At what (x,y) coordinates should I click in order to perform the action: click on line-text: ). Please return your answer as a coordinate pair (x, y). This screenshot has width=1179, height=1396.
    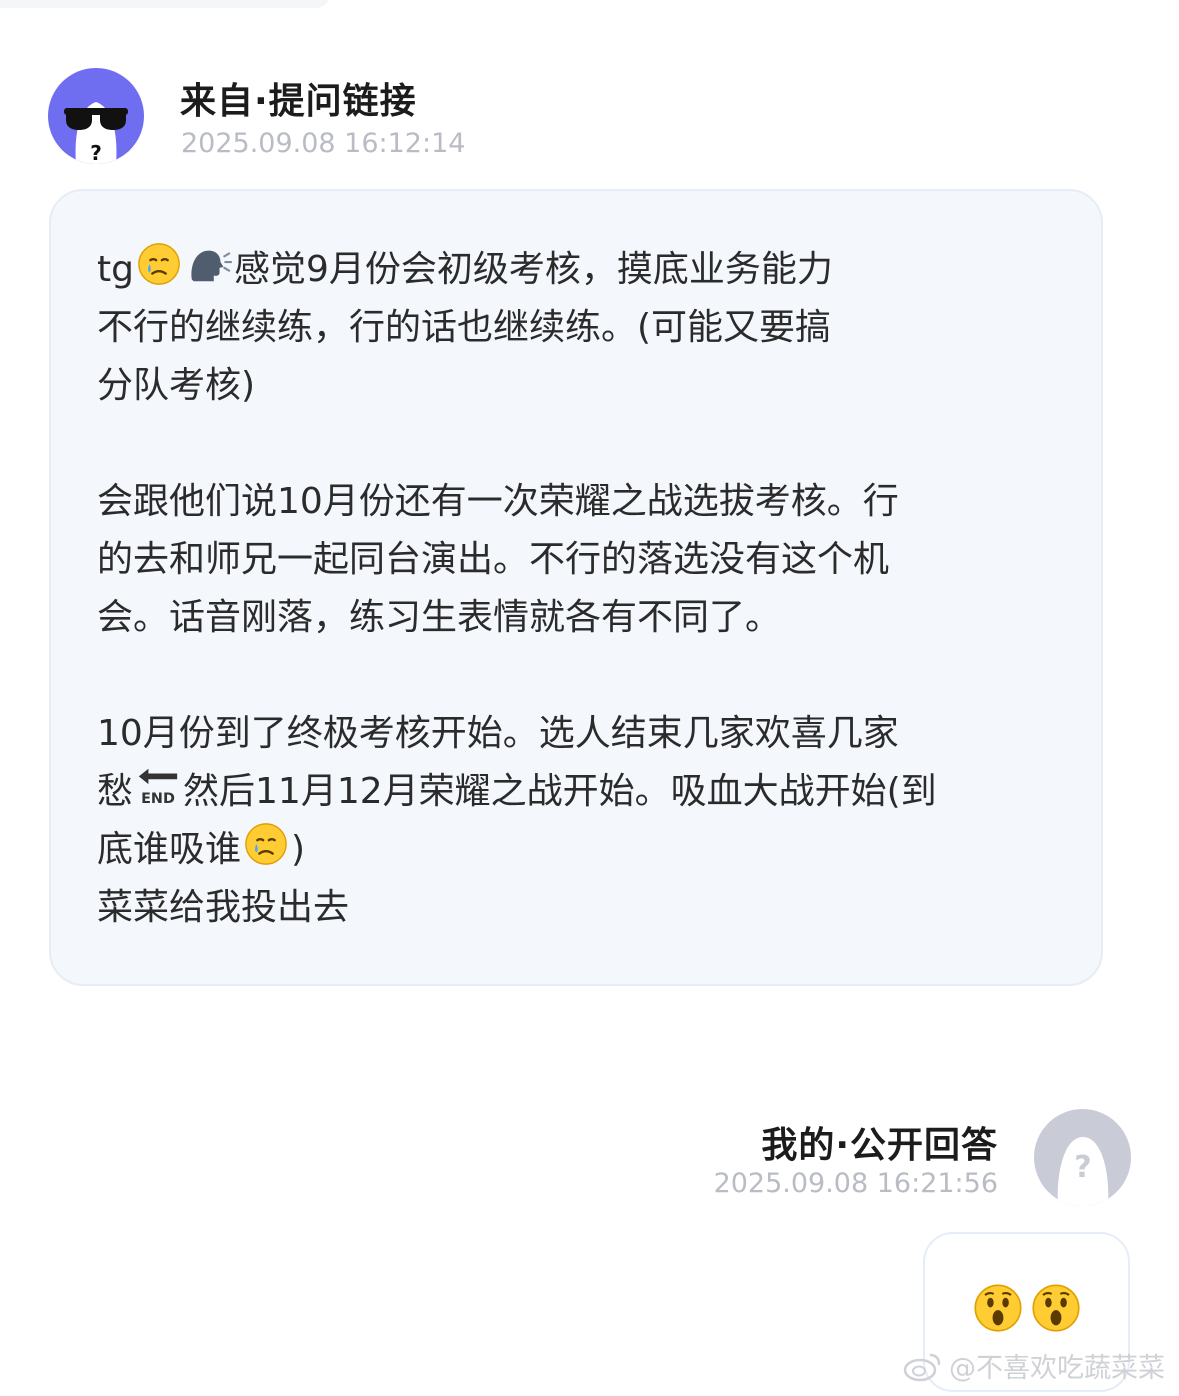
    Looking at the image, I should click on (298, 849).